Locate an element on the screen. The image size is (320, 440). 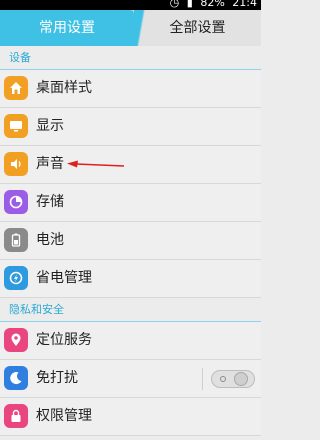
settings-item-label: 存储 is located at coordinates (50, 202).